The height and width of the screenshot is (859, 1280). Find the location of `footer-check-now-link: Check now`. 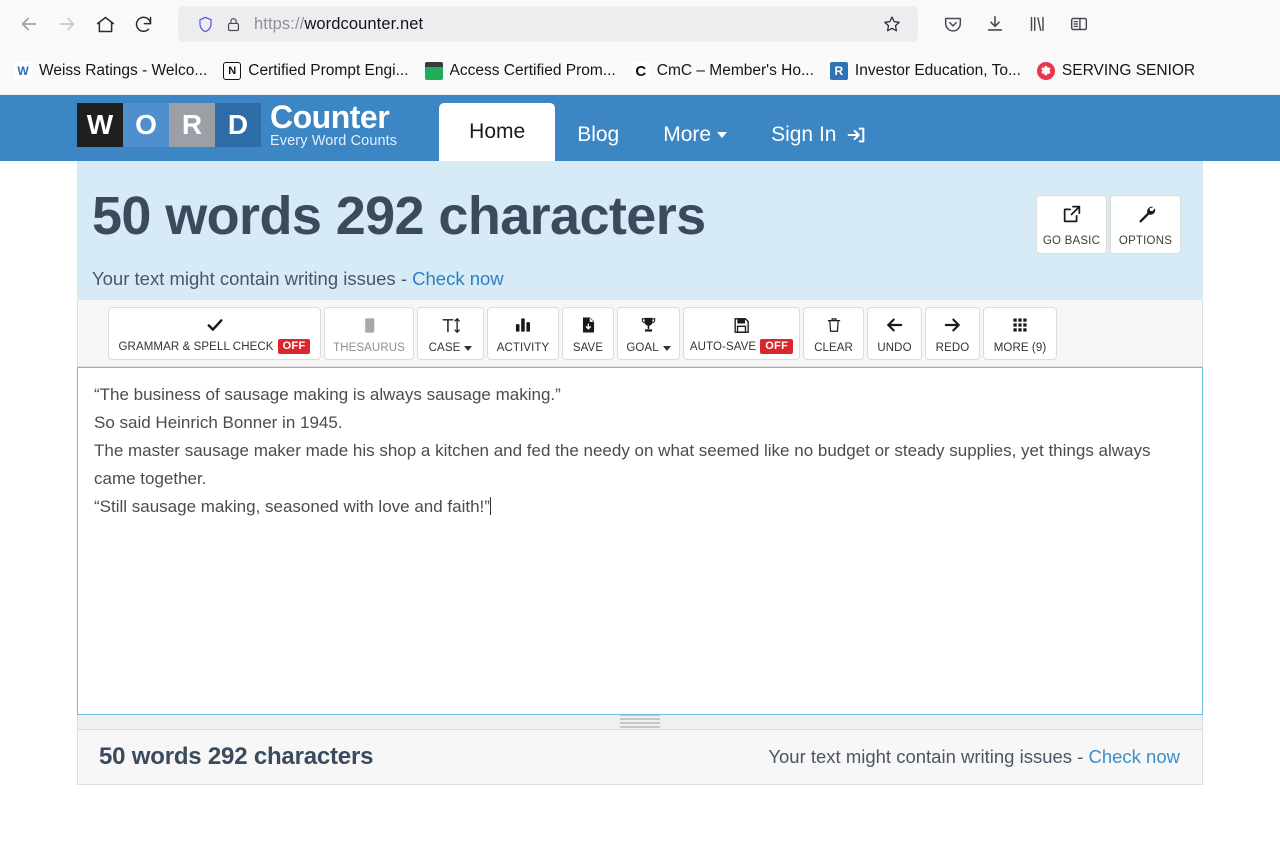

footer-check-now-link: Check now is located at coordinates (1134, 756).